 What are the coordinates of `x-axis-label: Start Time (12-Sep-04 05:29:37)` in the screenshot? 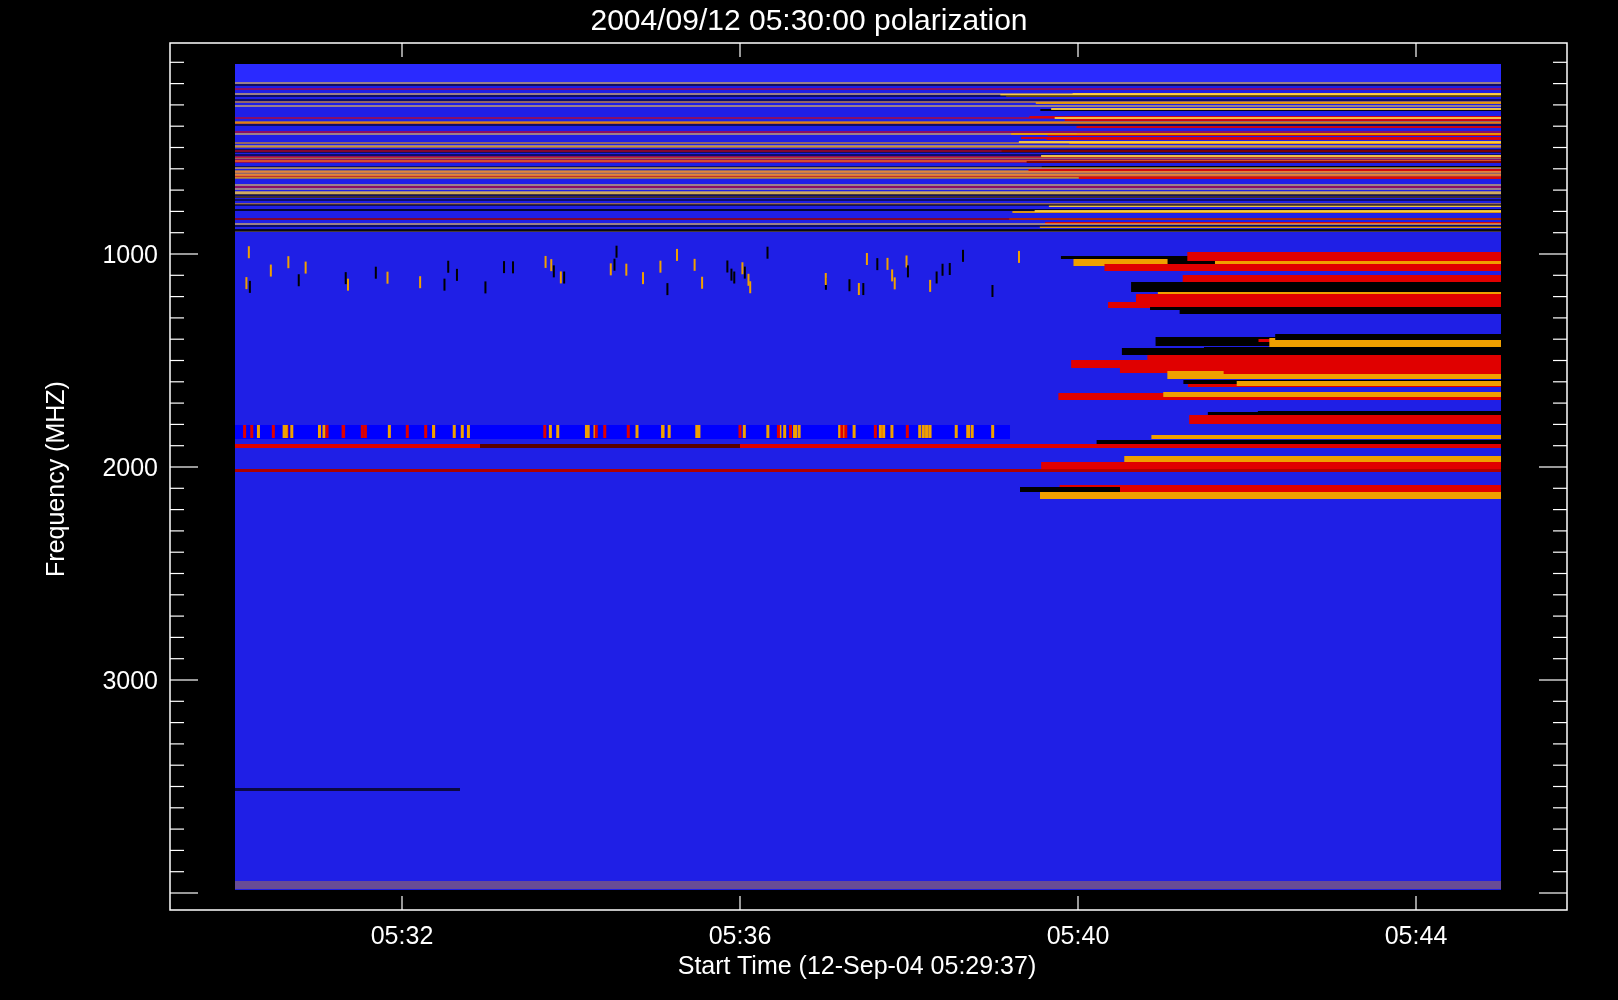 It's located at (857, 965).